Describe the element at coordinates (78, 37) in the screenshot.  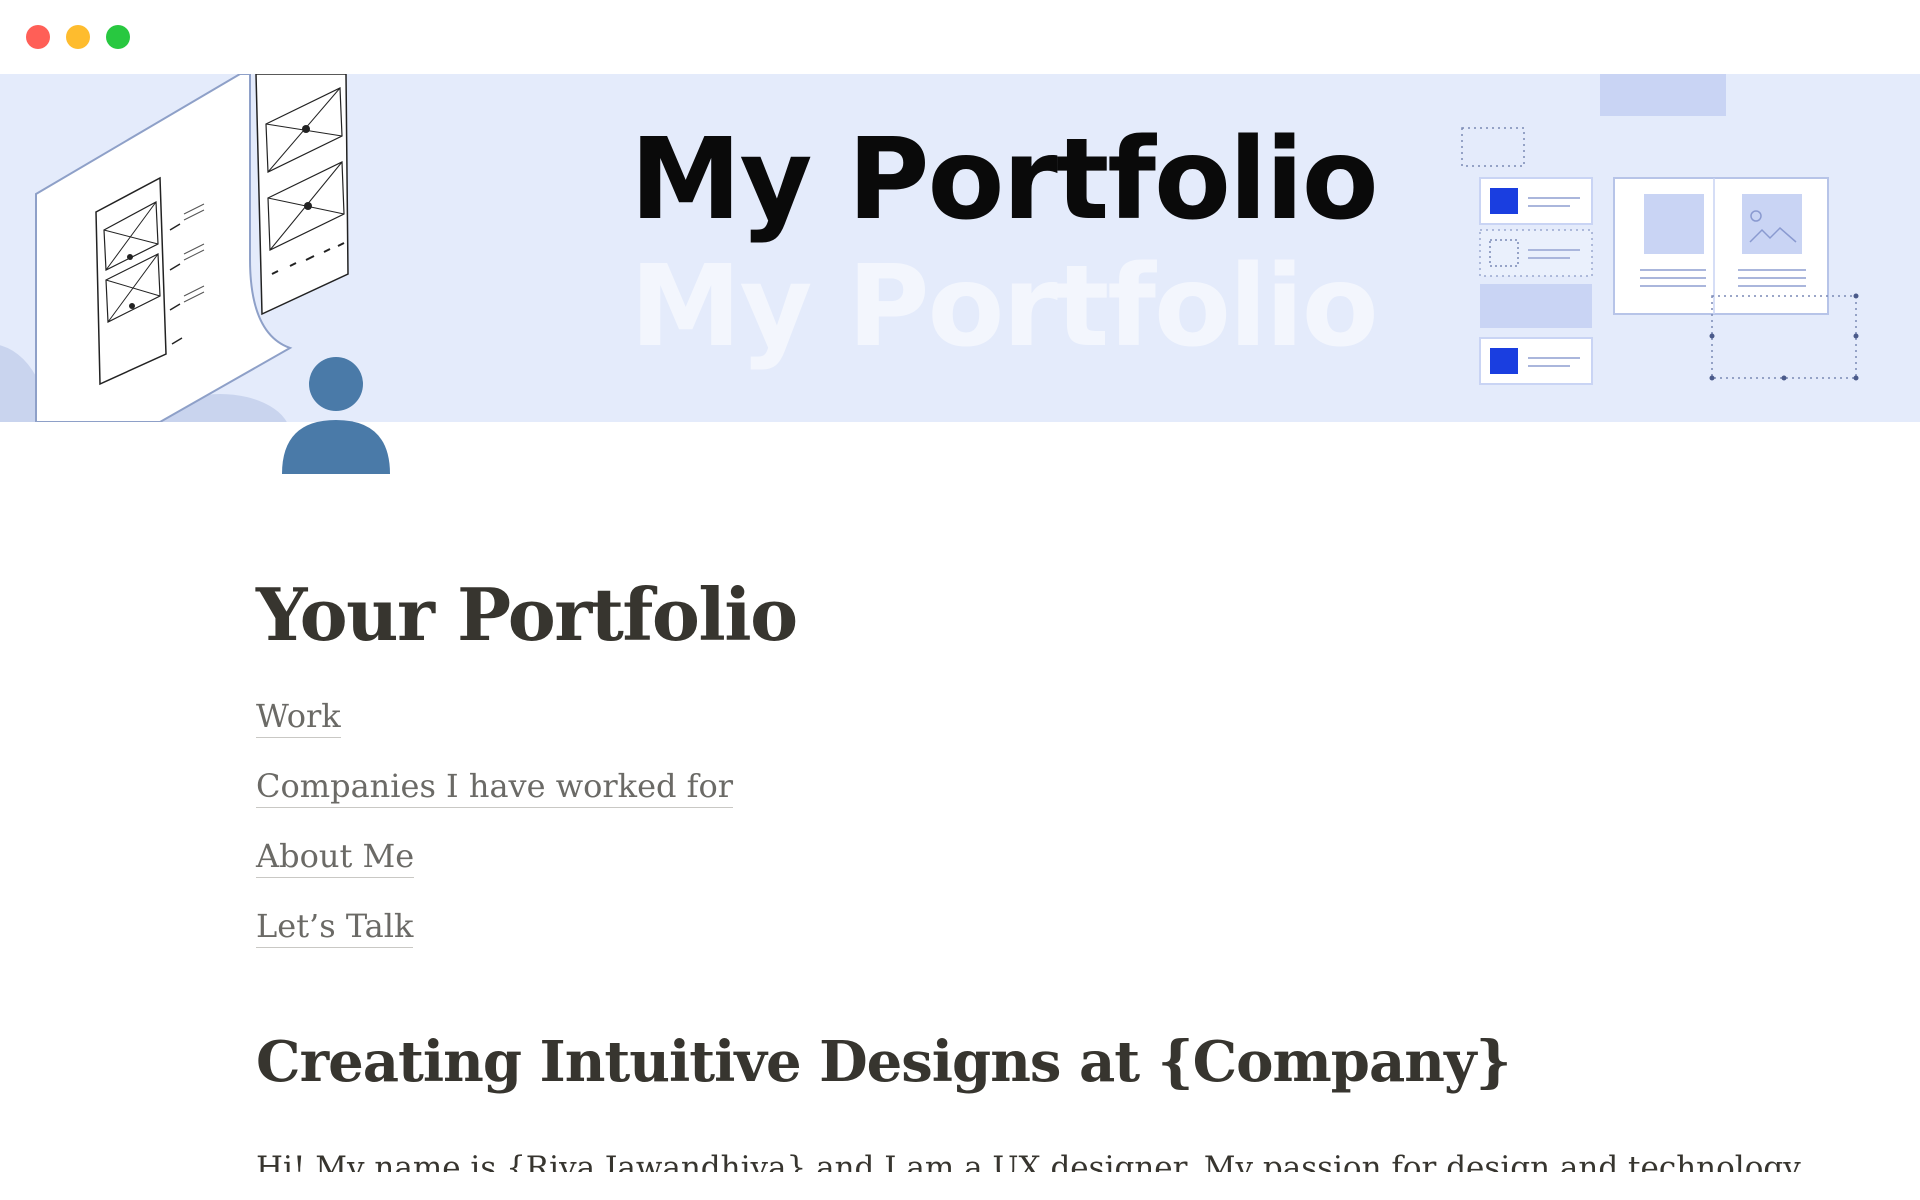
I see `window-minimize-button` at that location.